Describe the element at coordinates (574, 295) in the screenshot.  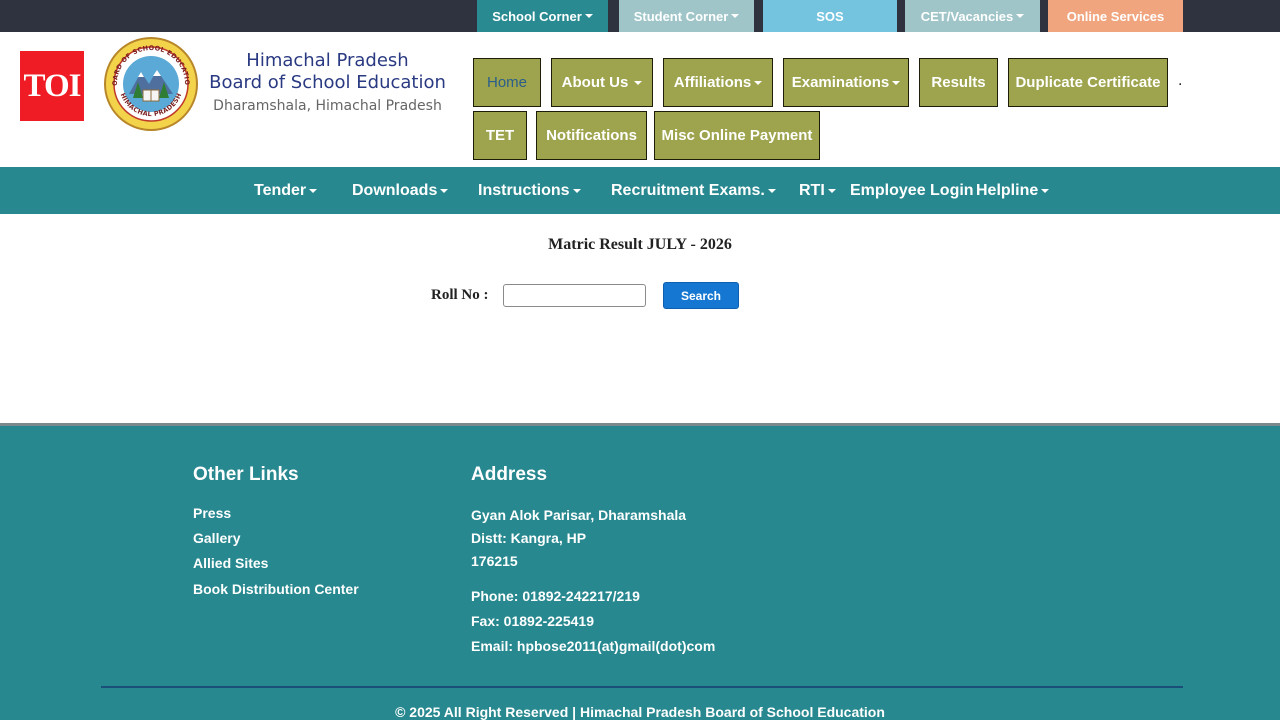
I see `roll-no-input` at that location.